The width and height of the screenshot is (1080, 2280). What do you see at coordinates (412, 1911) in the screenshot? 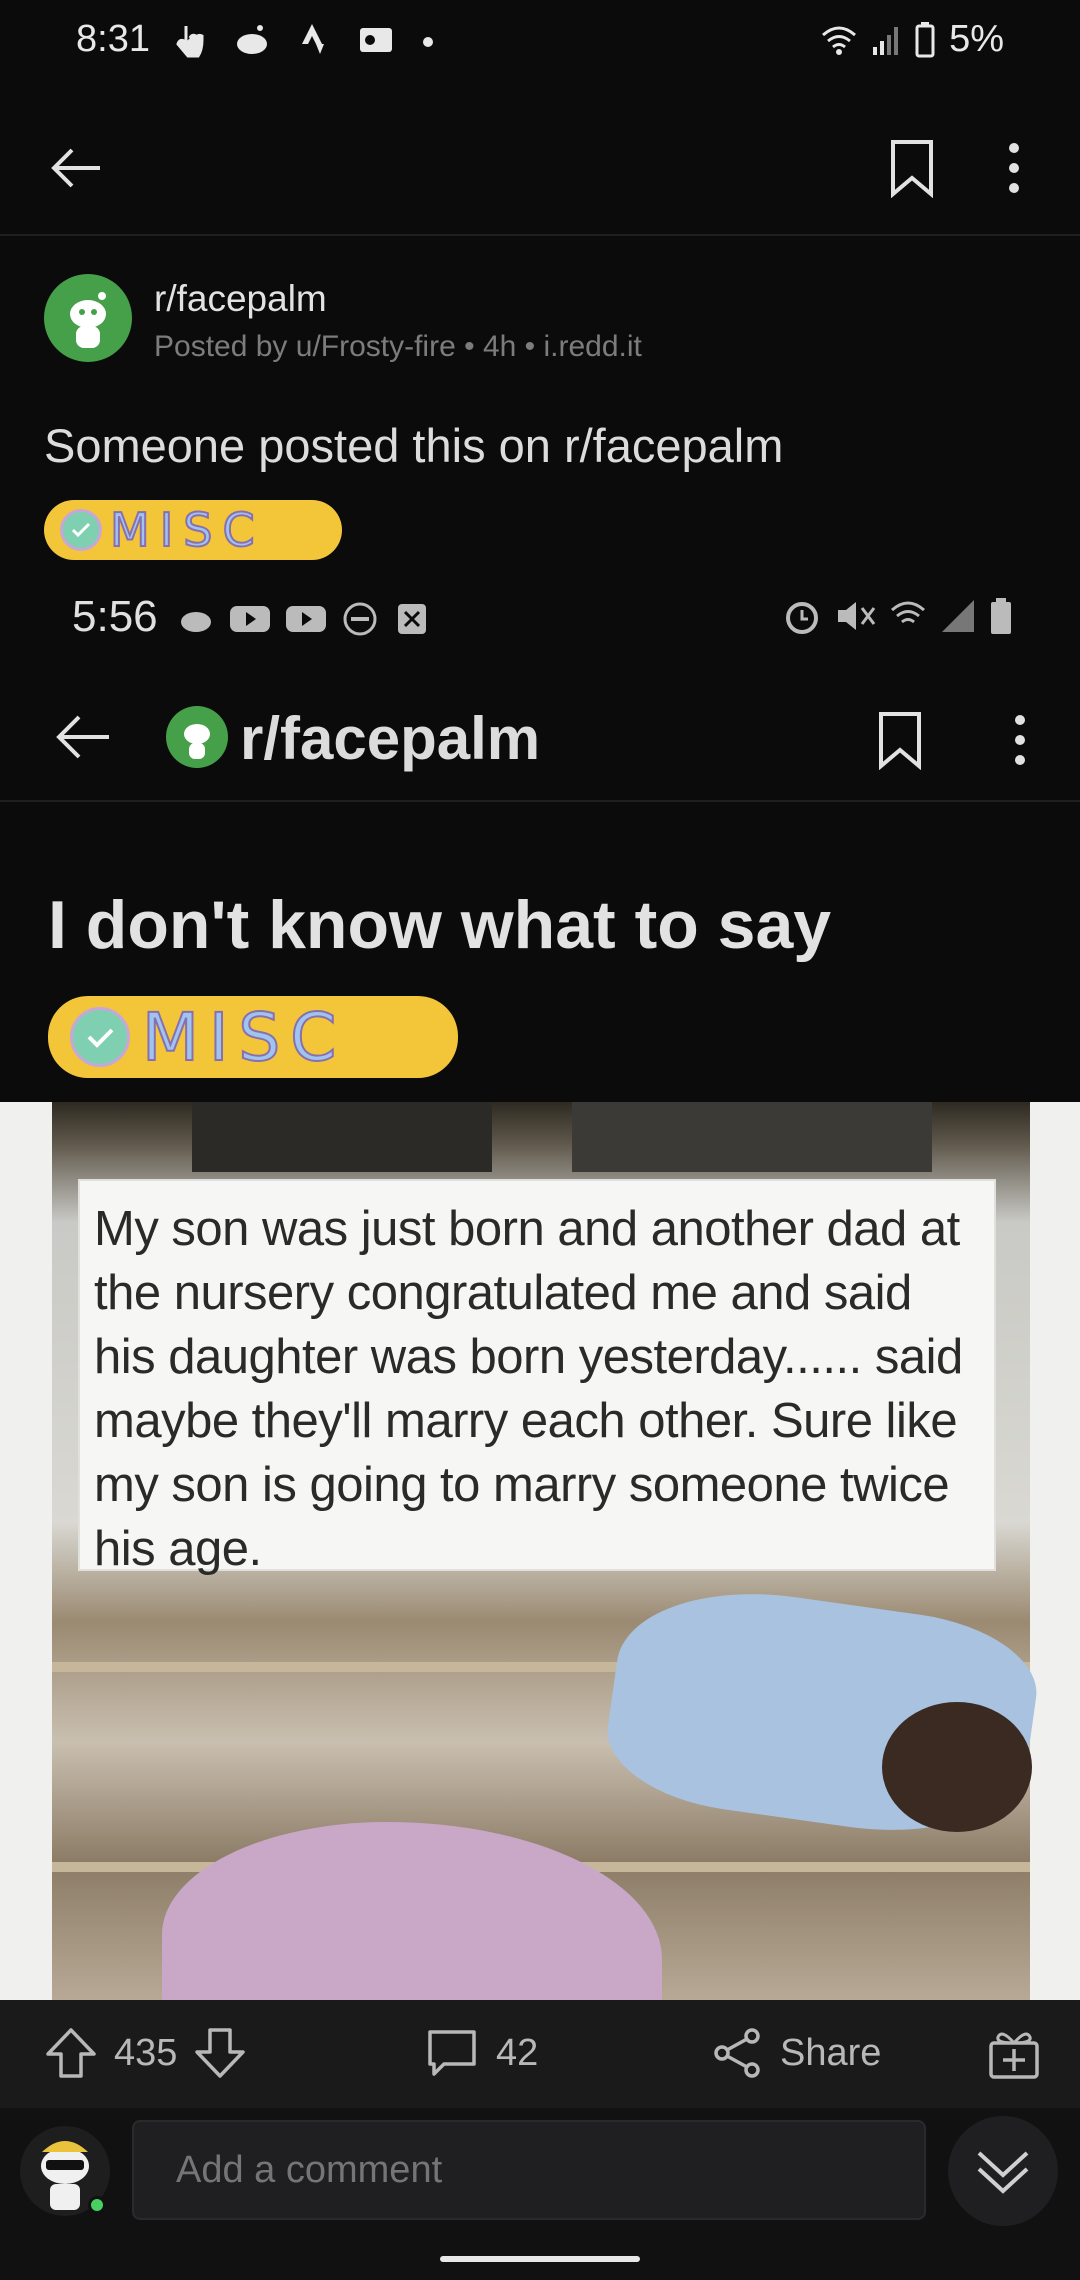
I see `baby-girl` at bounding box center [412, 1911].